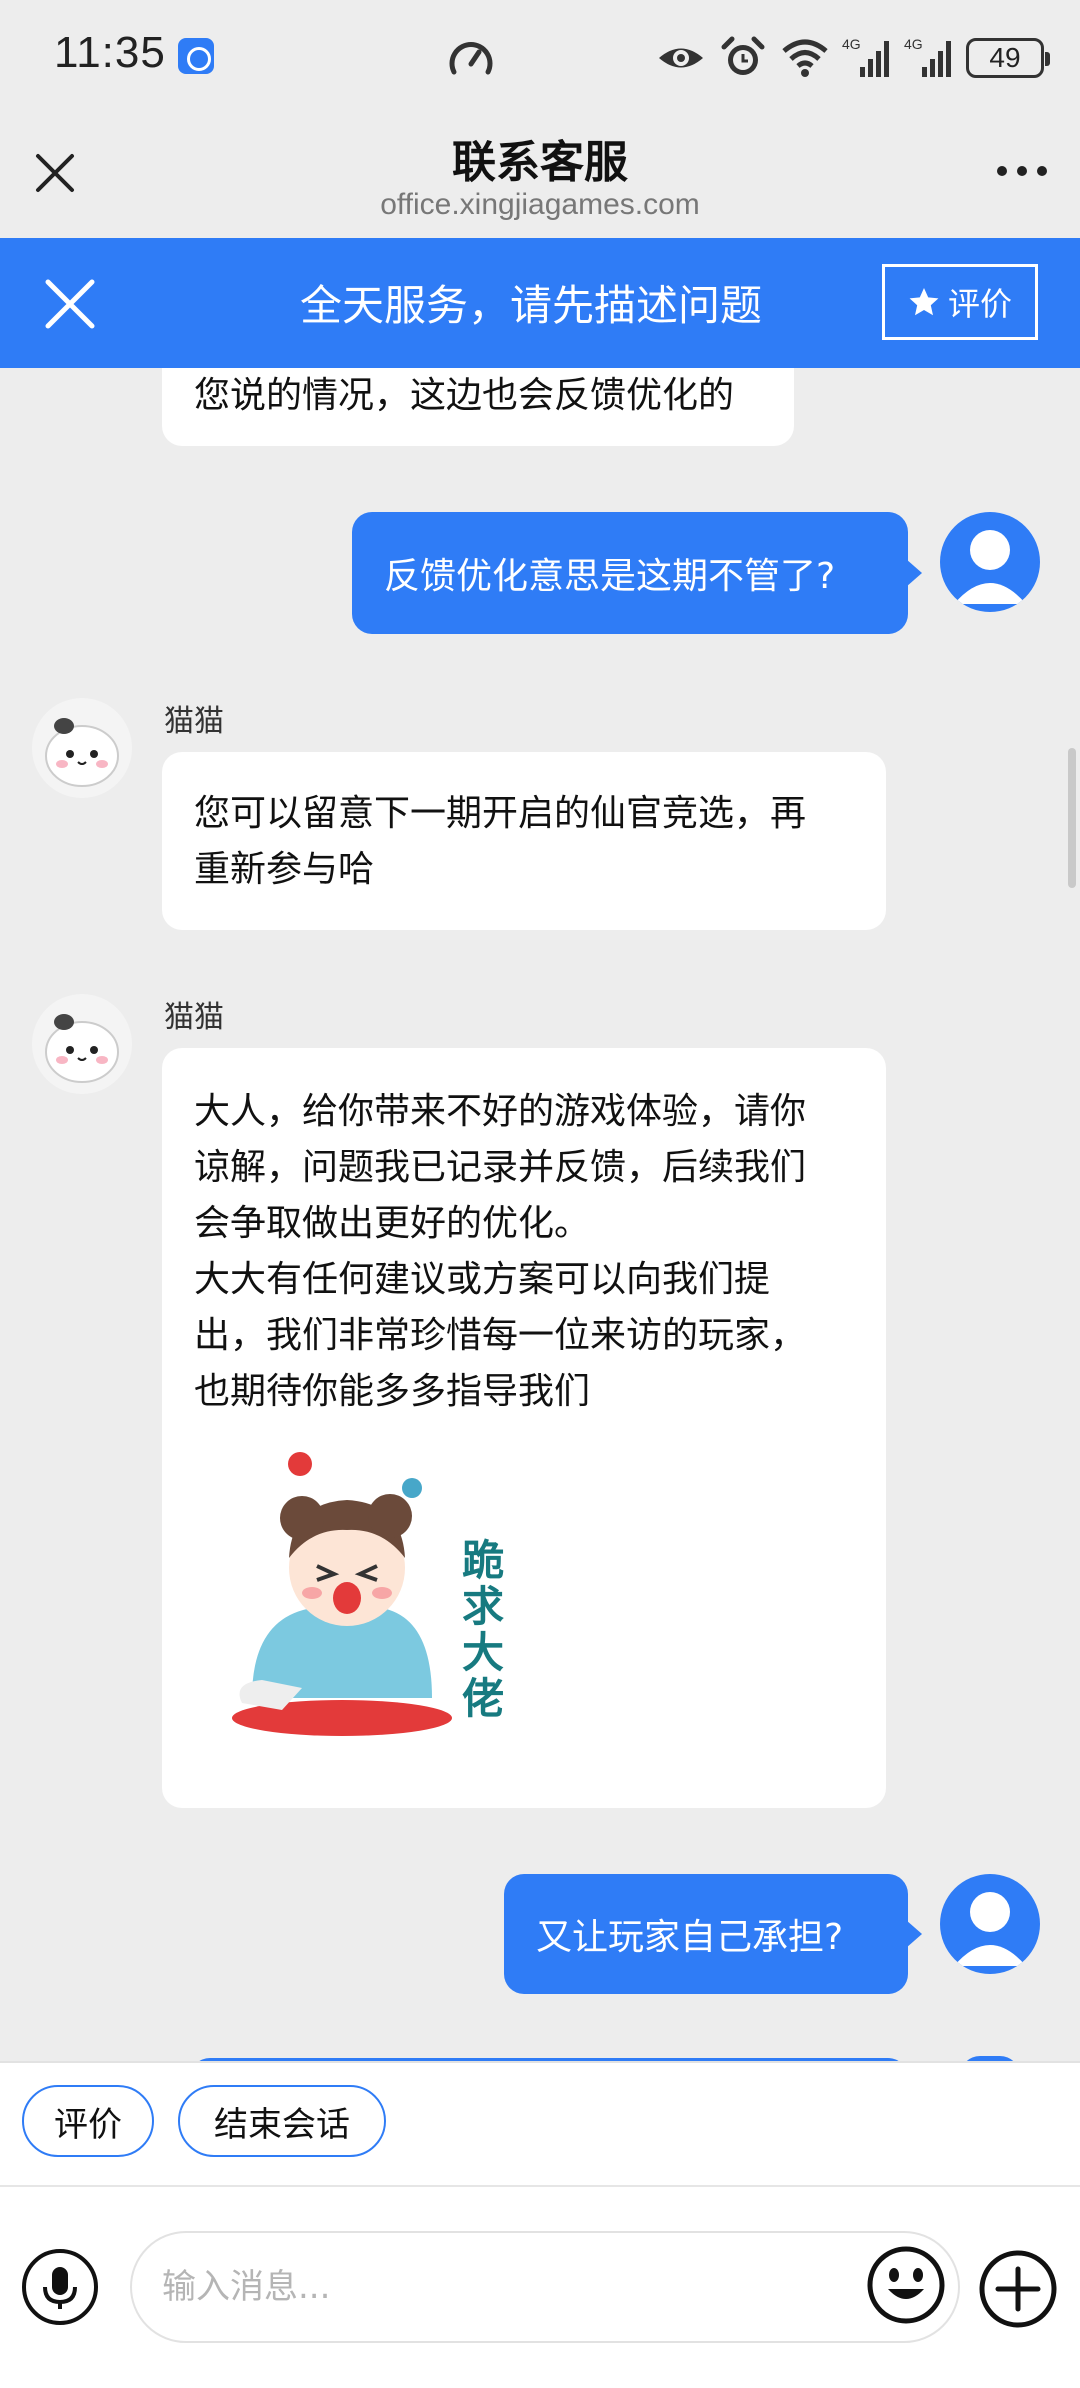 The width and height of the screenshot is (1080, 2388). I want to click on sticker-image: 跪求大佬, so click(372, 1598).